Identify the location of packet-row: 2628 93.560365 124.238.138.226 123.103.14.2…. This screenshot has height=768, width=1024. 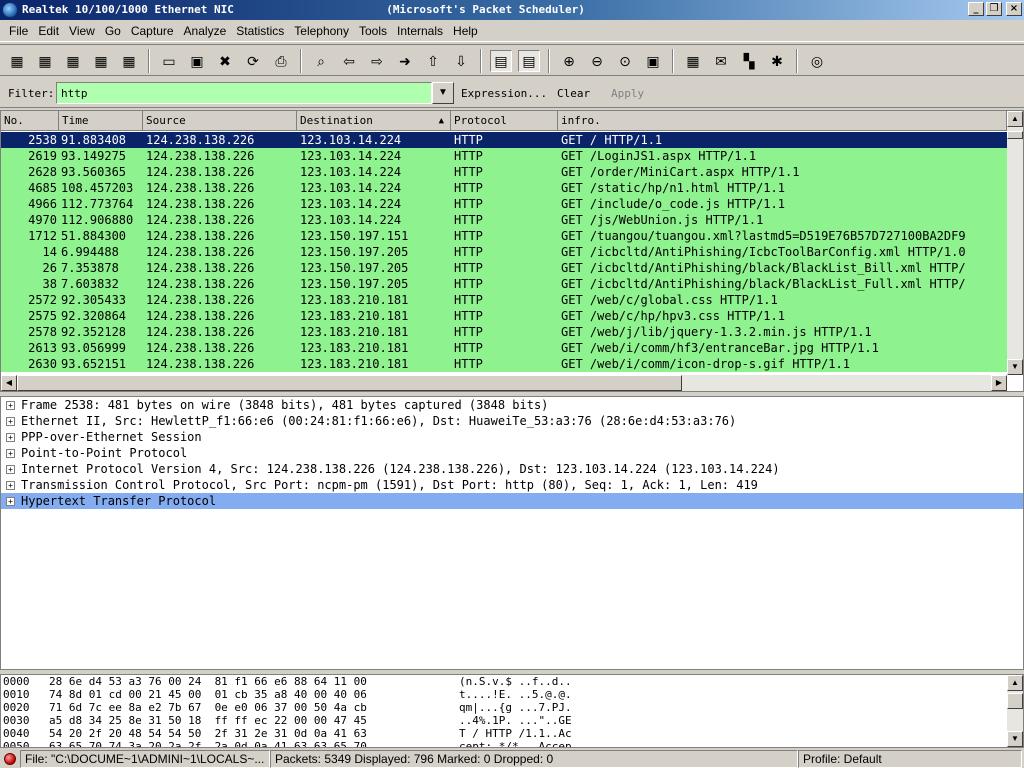
(504, 172).